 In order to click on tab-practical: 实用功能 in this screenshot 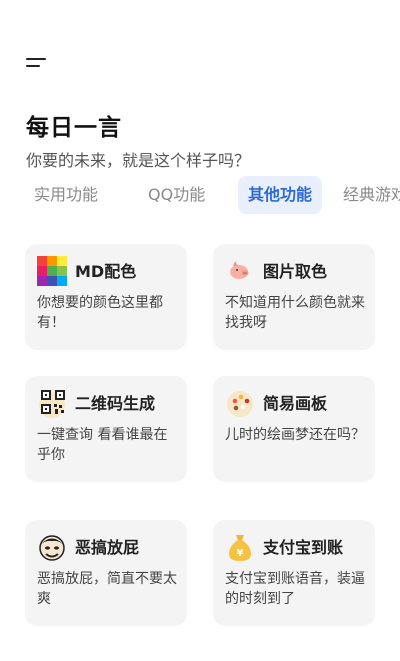, I will do `click(66, 195)`.